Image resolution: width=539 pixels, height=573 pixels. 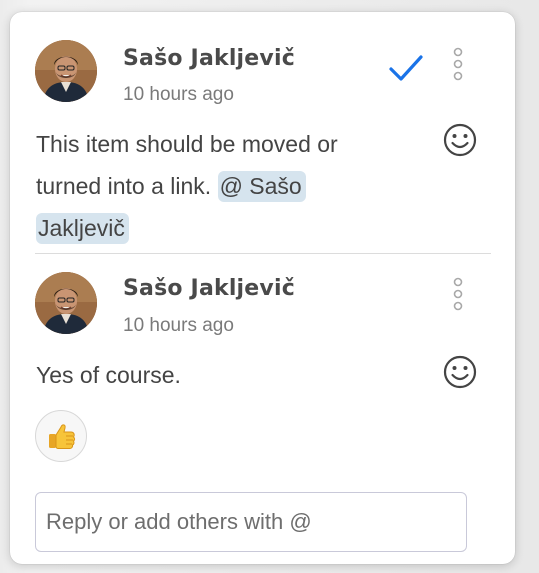 What do you see at coordinates (187, 228) in the screenshot?
I see `comment-body-line: Jakljevič` at bounding box center [187, 228].